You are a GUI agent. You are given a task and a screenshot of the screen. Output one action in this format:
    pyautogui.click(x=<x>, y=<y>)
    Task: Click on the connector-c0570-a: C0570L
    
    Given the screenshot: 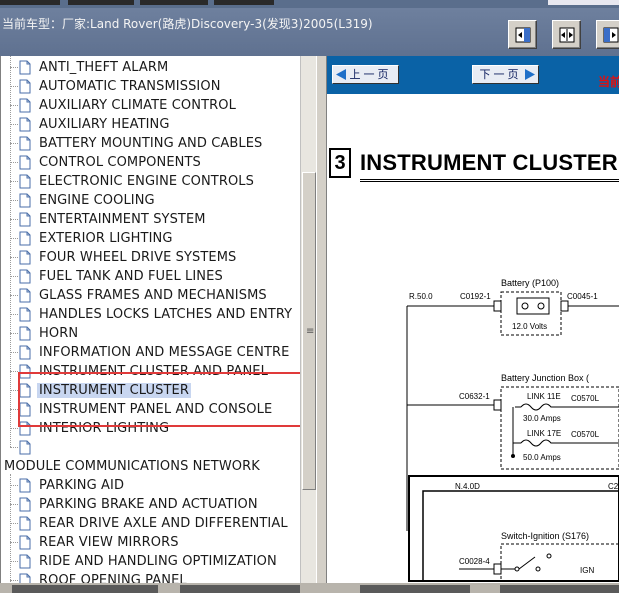 What is the action you would take?
    pyautogui.click(x=585, y=398)
    